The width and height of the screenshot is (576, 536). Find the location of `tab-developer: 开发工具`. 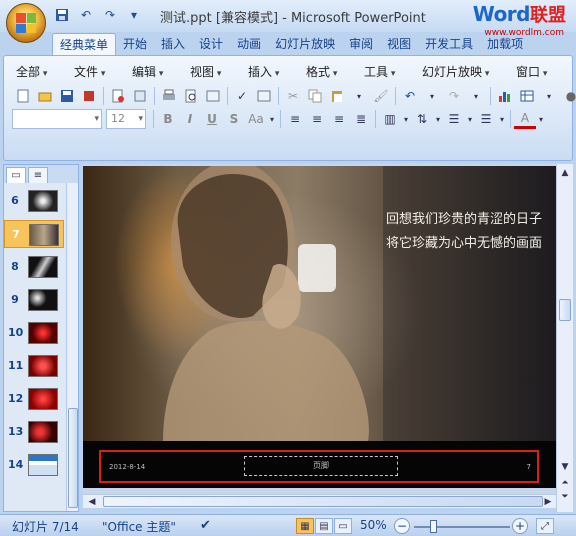

tab-developer: 开发工具 is located at coordinates (449, 44).